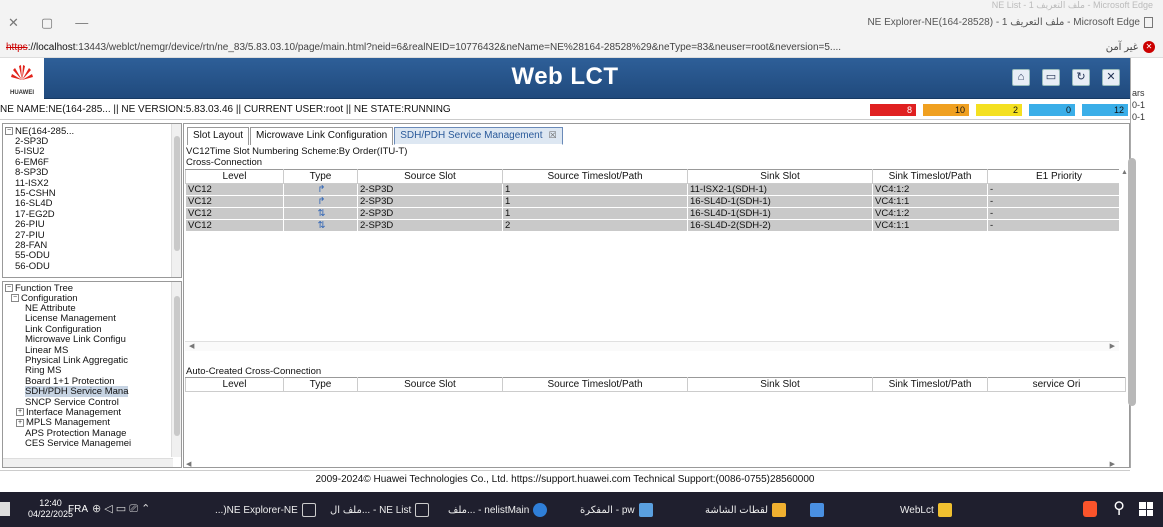 This screenshot has height=527, width=1163. What do you see at coordinates (30, 224) in the screenshot?
I see `ne-board-item: 26-PIU` at bounding box center [30, 224].